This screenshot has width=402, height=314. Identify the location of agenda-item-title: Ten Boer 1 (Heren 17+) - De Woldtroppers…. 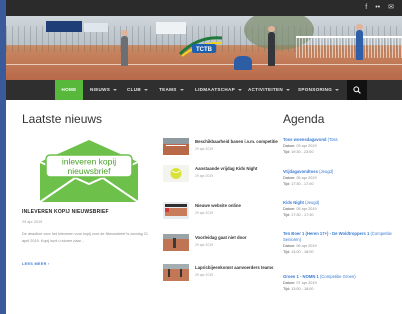
(326, 233).